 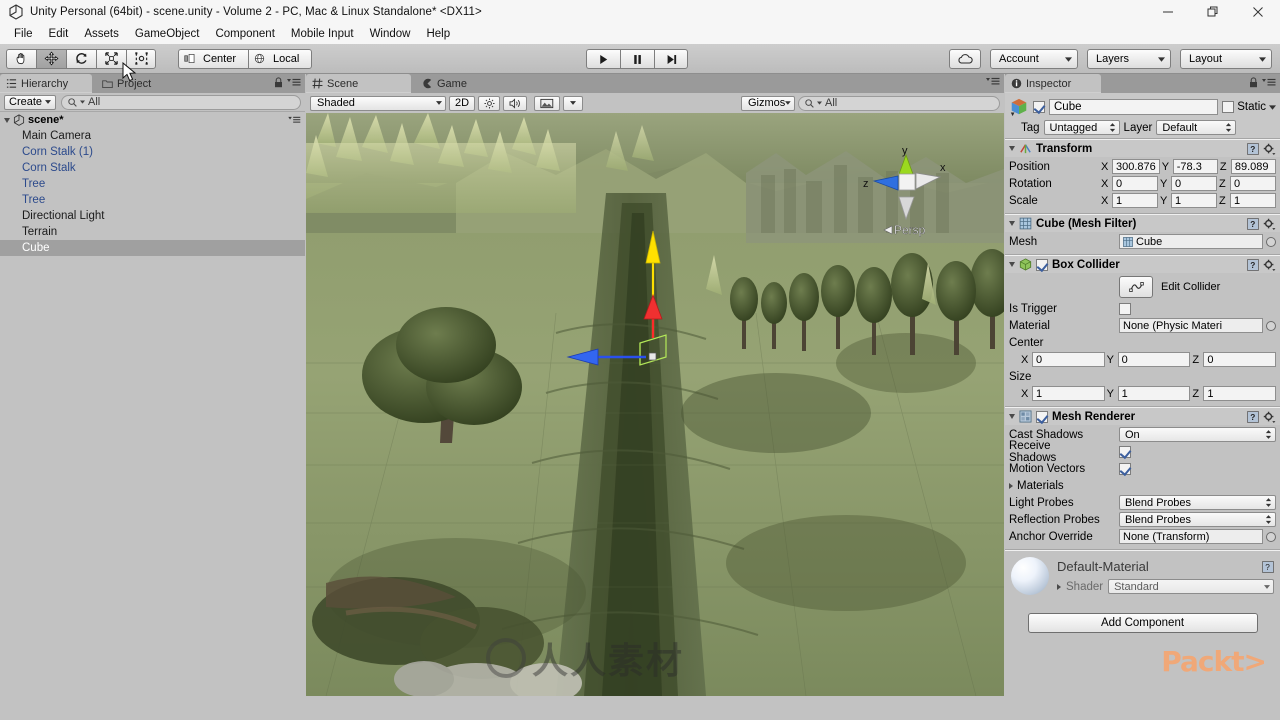 What do you see at coordinates (1191, 241) in the screenshot?
I see `mesh-object-field: Cube` at bounding box center [1191, 241].